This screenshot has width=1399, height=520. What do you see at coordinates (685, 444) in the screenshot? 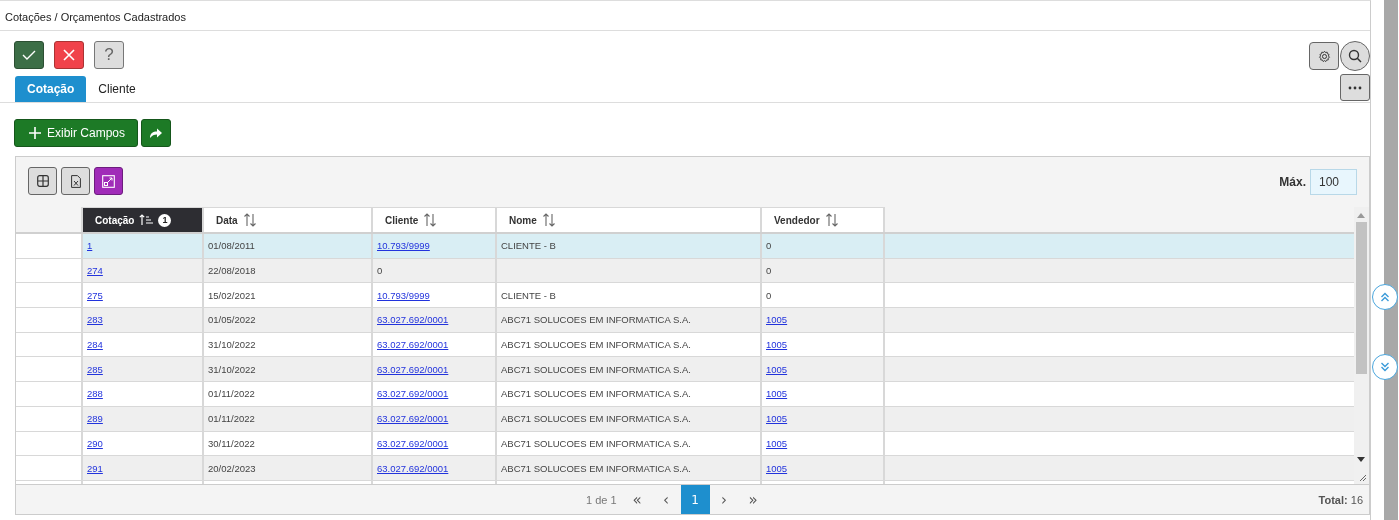
I see `table-row: 290 30/11/2022 63.027.692/0001 ABC71 SOLUCOES EM INFORMATICA S.A. 1005` at bounding box center [685, 444].